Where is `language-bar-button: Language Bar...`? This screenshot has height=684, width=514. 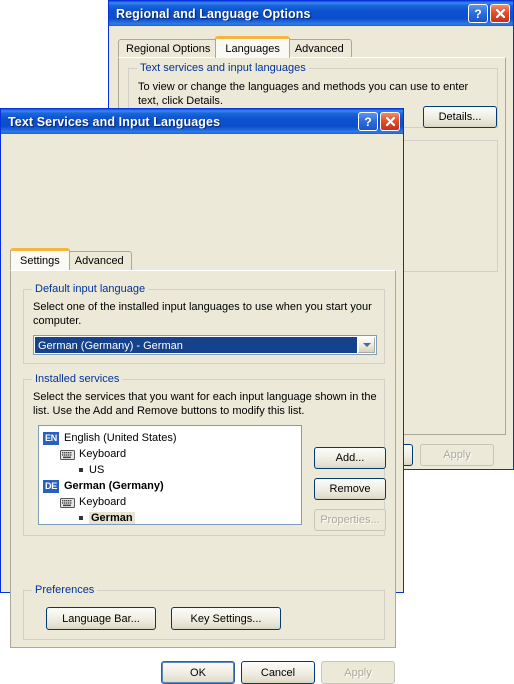 language-bar-button: Language Bar... is located at coordinates (101, 618).